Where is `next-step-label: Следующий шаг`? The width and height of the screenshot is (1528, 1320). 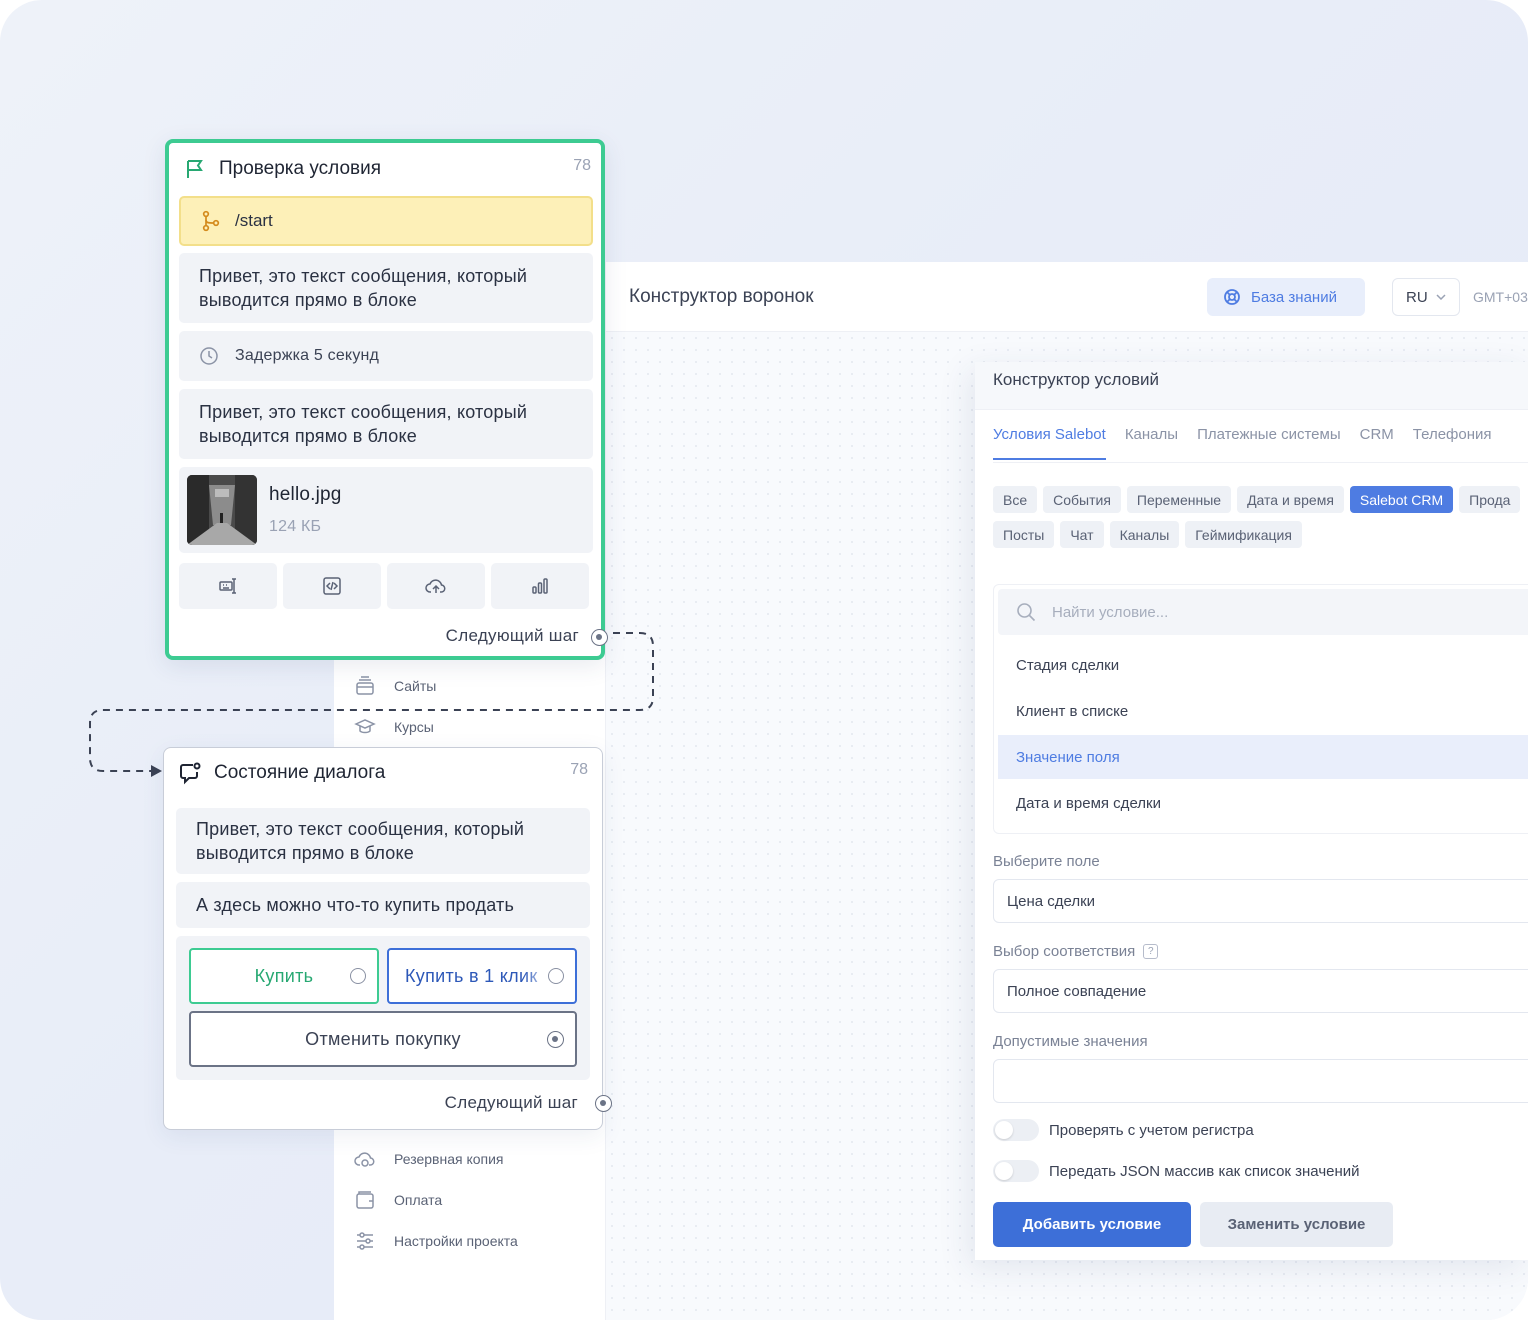
next-step-label: Следующий шаг is located at coordinates (511, 1102).